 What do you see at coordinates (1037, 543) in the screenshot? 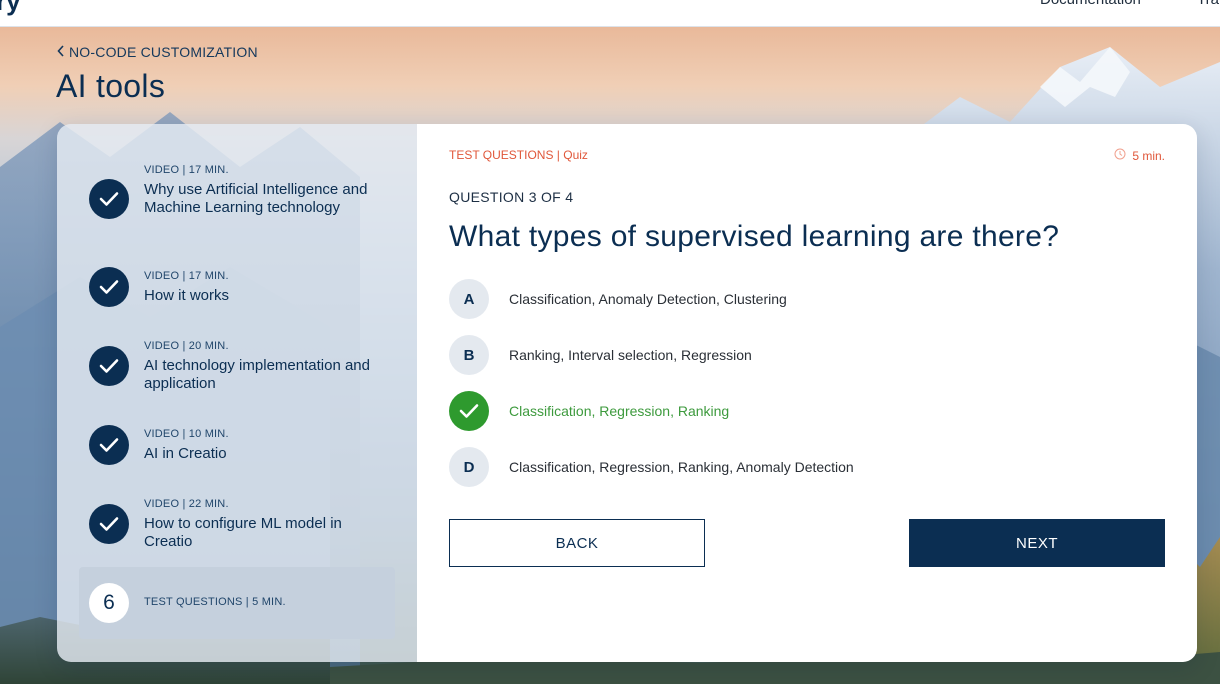
I see `next-button: NEXT` at bounding box center [1037, 543].